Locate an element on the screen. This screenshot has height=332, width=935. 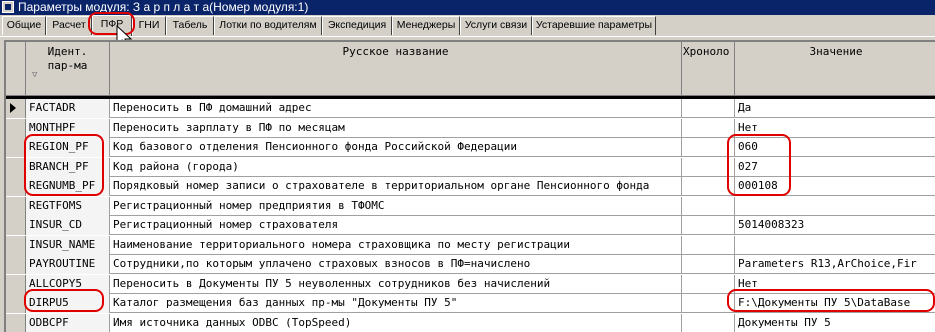
cell-value: 027 is located at coordinates (835, 167).